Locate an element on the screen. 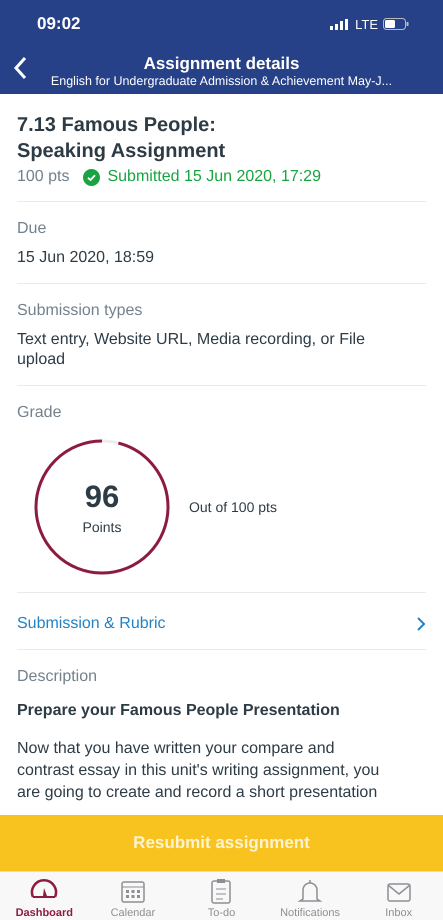 This screenshot has width=443, height=920. assignment-title: 7.13 Famous People: Speaking Assignment is located at coordinates (121, 138).